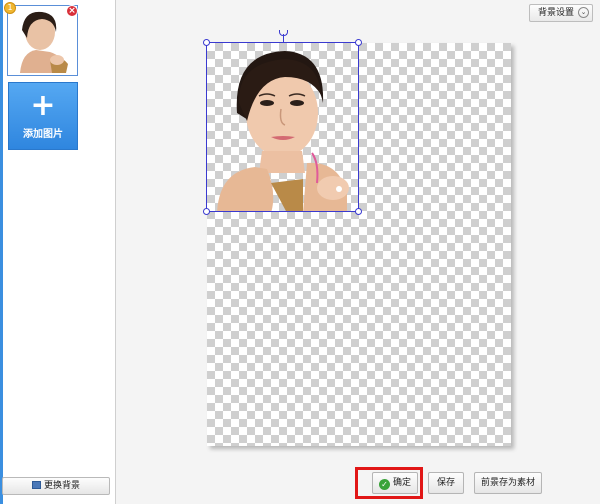 This screenshot has height=504, width=600. What do you see at coordinates (206, 211) in the screenshot?
I see `resize-handle-bottom-left` at bounding box center [206, 211].